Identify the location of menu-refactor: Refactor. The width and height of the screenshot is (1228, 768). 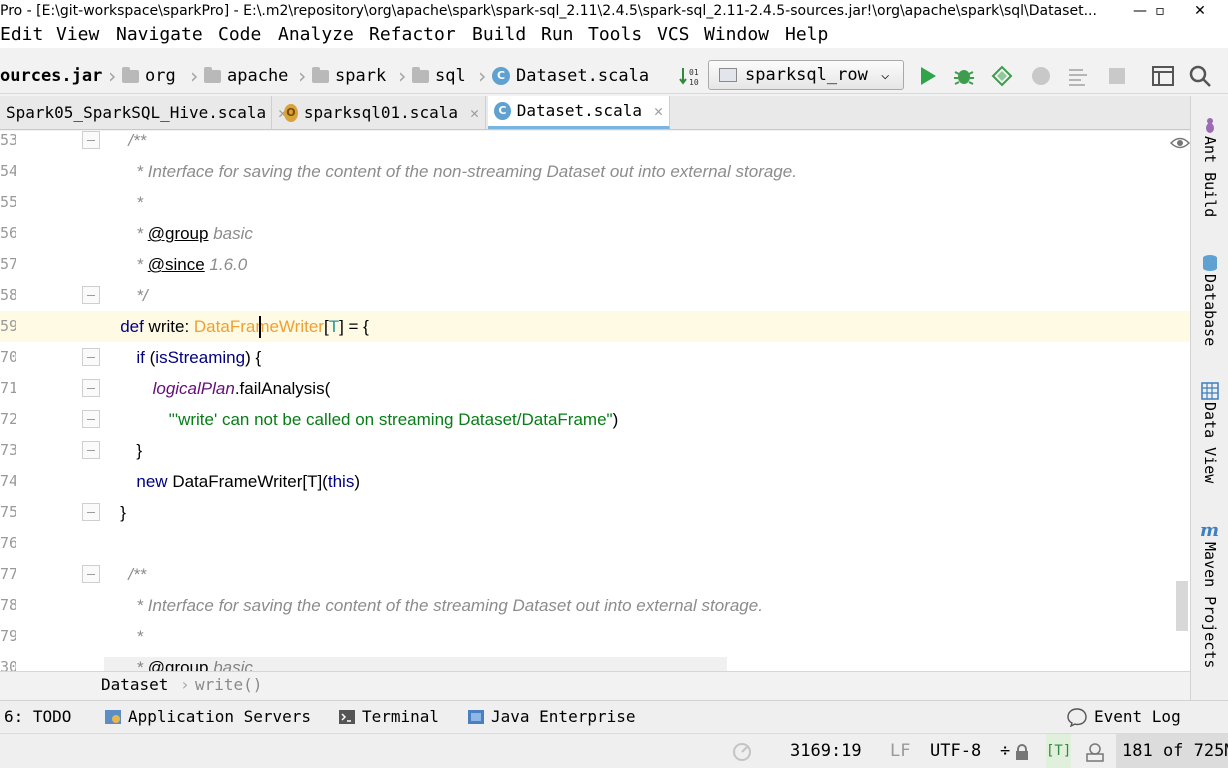
(412, 35).